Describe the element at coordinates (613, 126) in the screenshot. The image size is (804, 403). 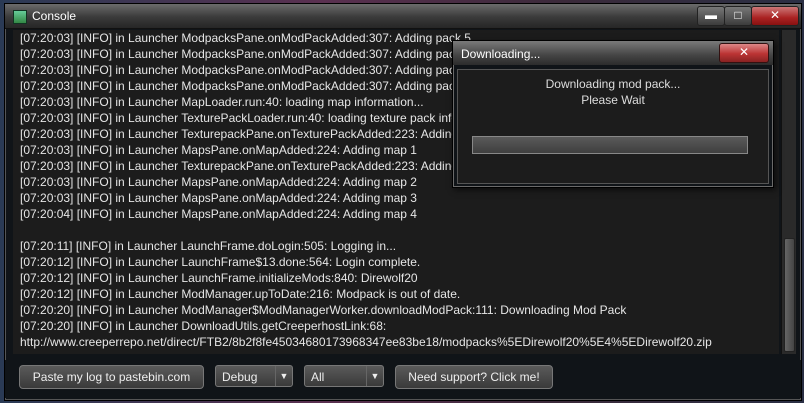
I see `dialog-body: Downloading mod pack... Please Wait` at that location.